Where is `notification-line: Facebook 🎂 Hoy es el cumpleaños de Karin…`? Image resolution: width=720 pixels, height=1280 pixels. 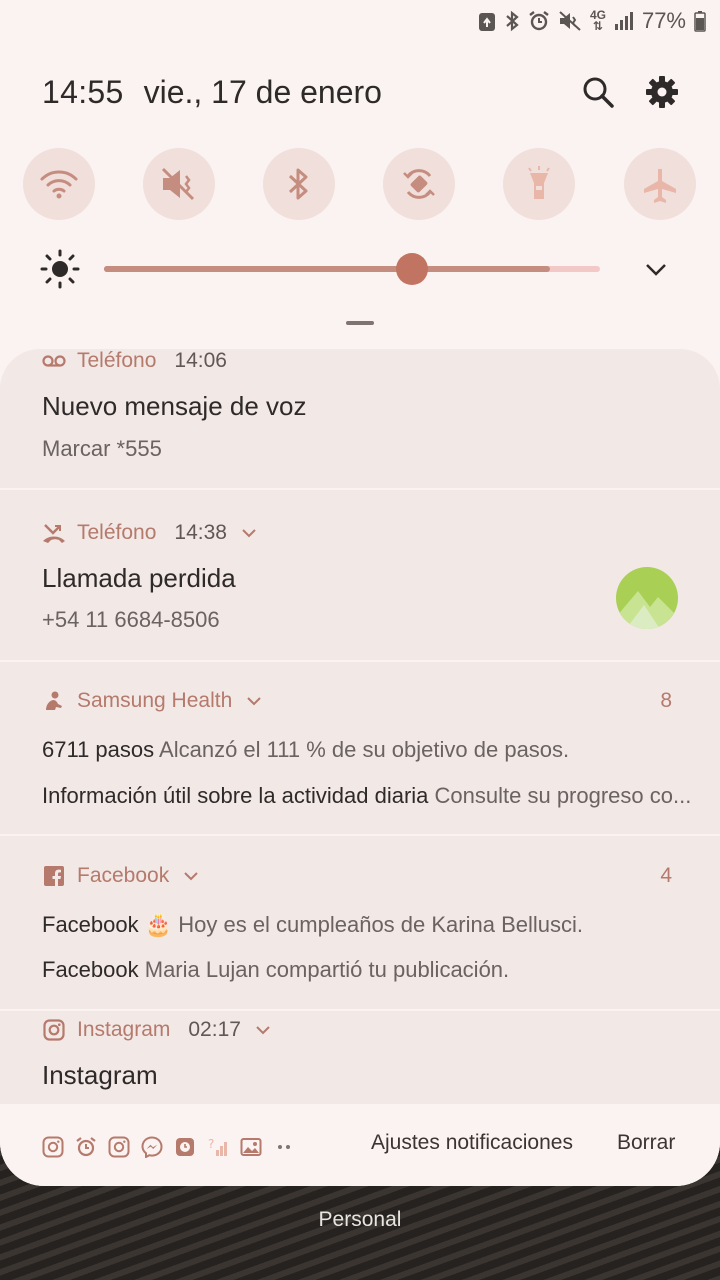 notification-line: Facebook 🎂 Hoy es el cumpleaños de Karin… is located at coordinates (312, 925).